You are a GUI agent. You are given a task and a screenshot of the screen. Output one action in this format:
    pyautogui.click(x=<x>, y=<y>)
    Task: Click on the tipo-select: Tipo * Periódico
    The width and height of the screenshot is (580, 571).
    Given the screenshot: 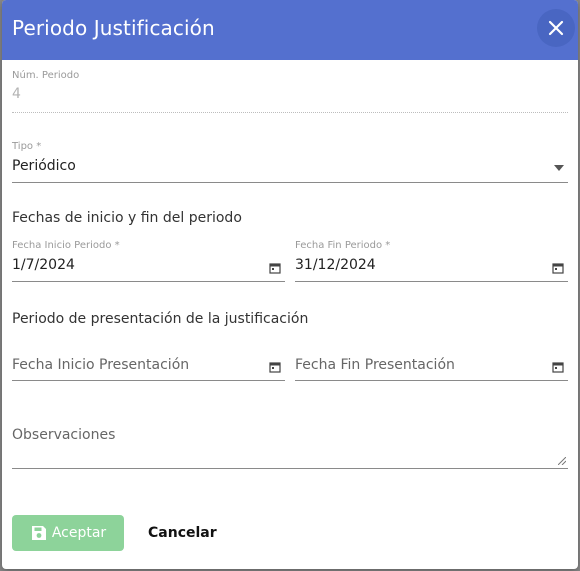 What is the action you would take?
    pyautogui.click(x=290, y=162)
    